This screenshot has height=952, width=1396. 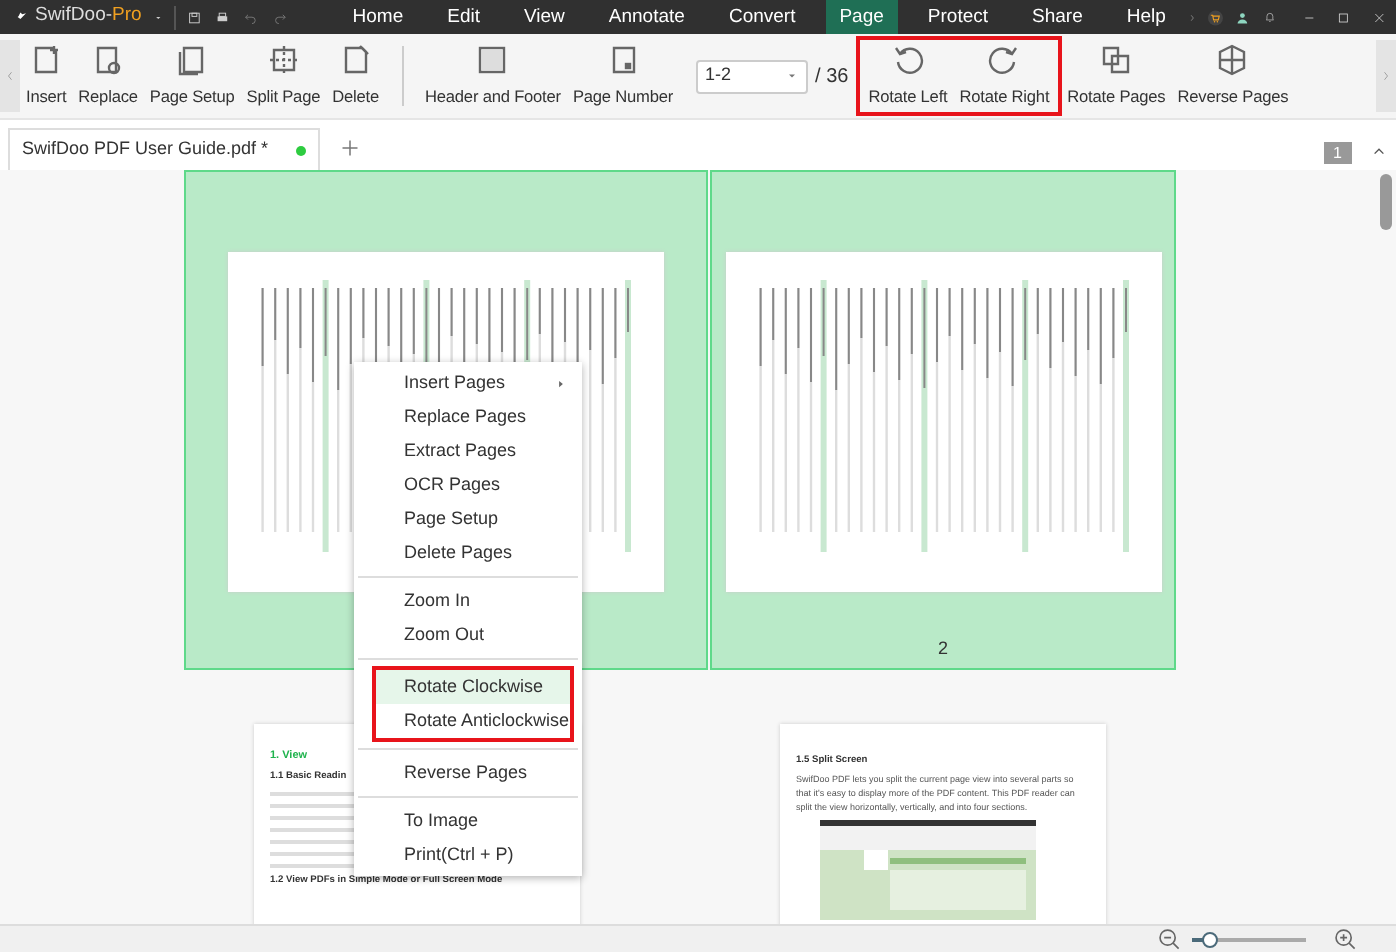 I want to click on zoom-slider-thumb, so click(x=1209, y=939).